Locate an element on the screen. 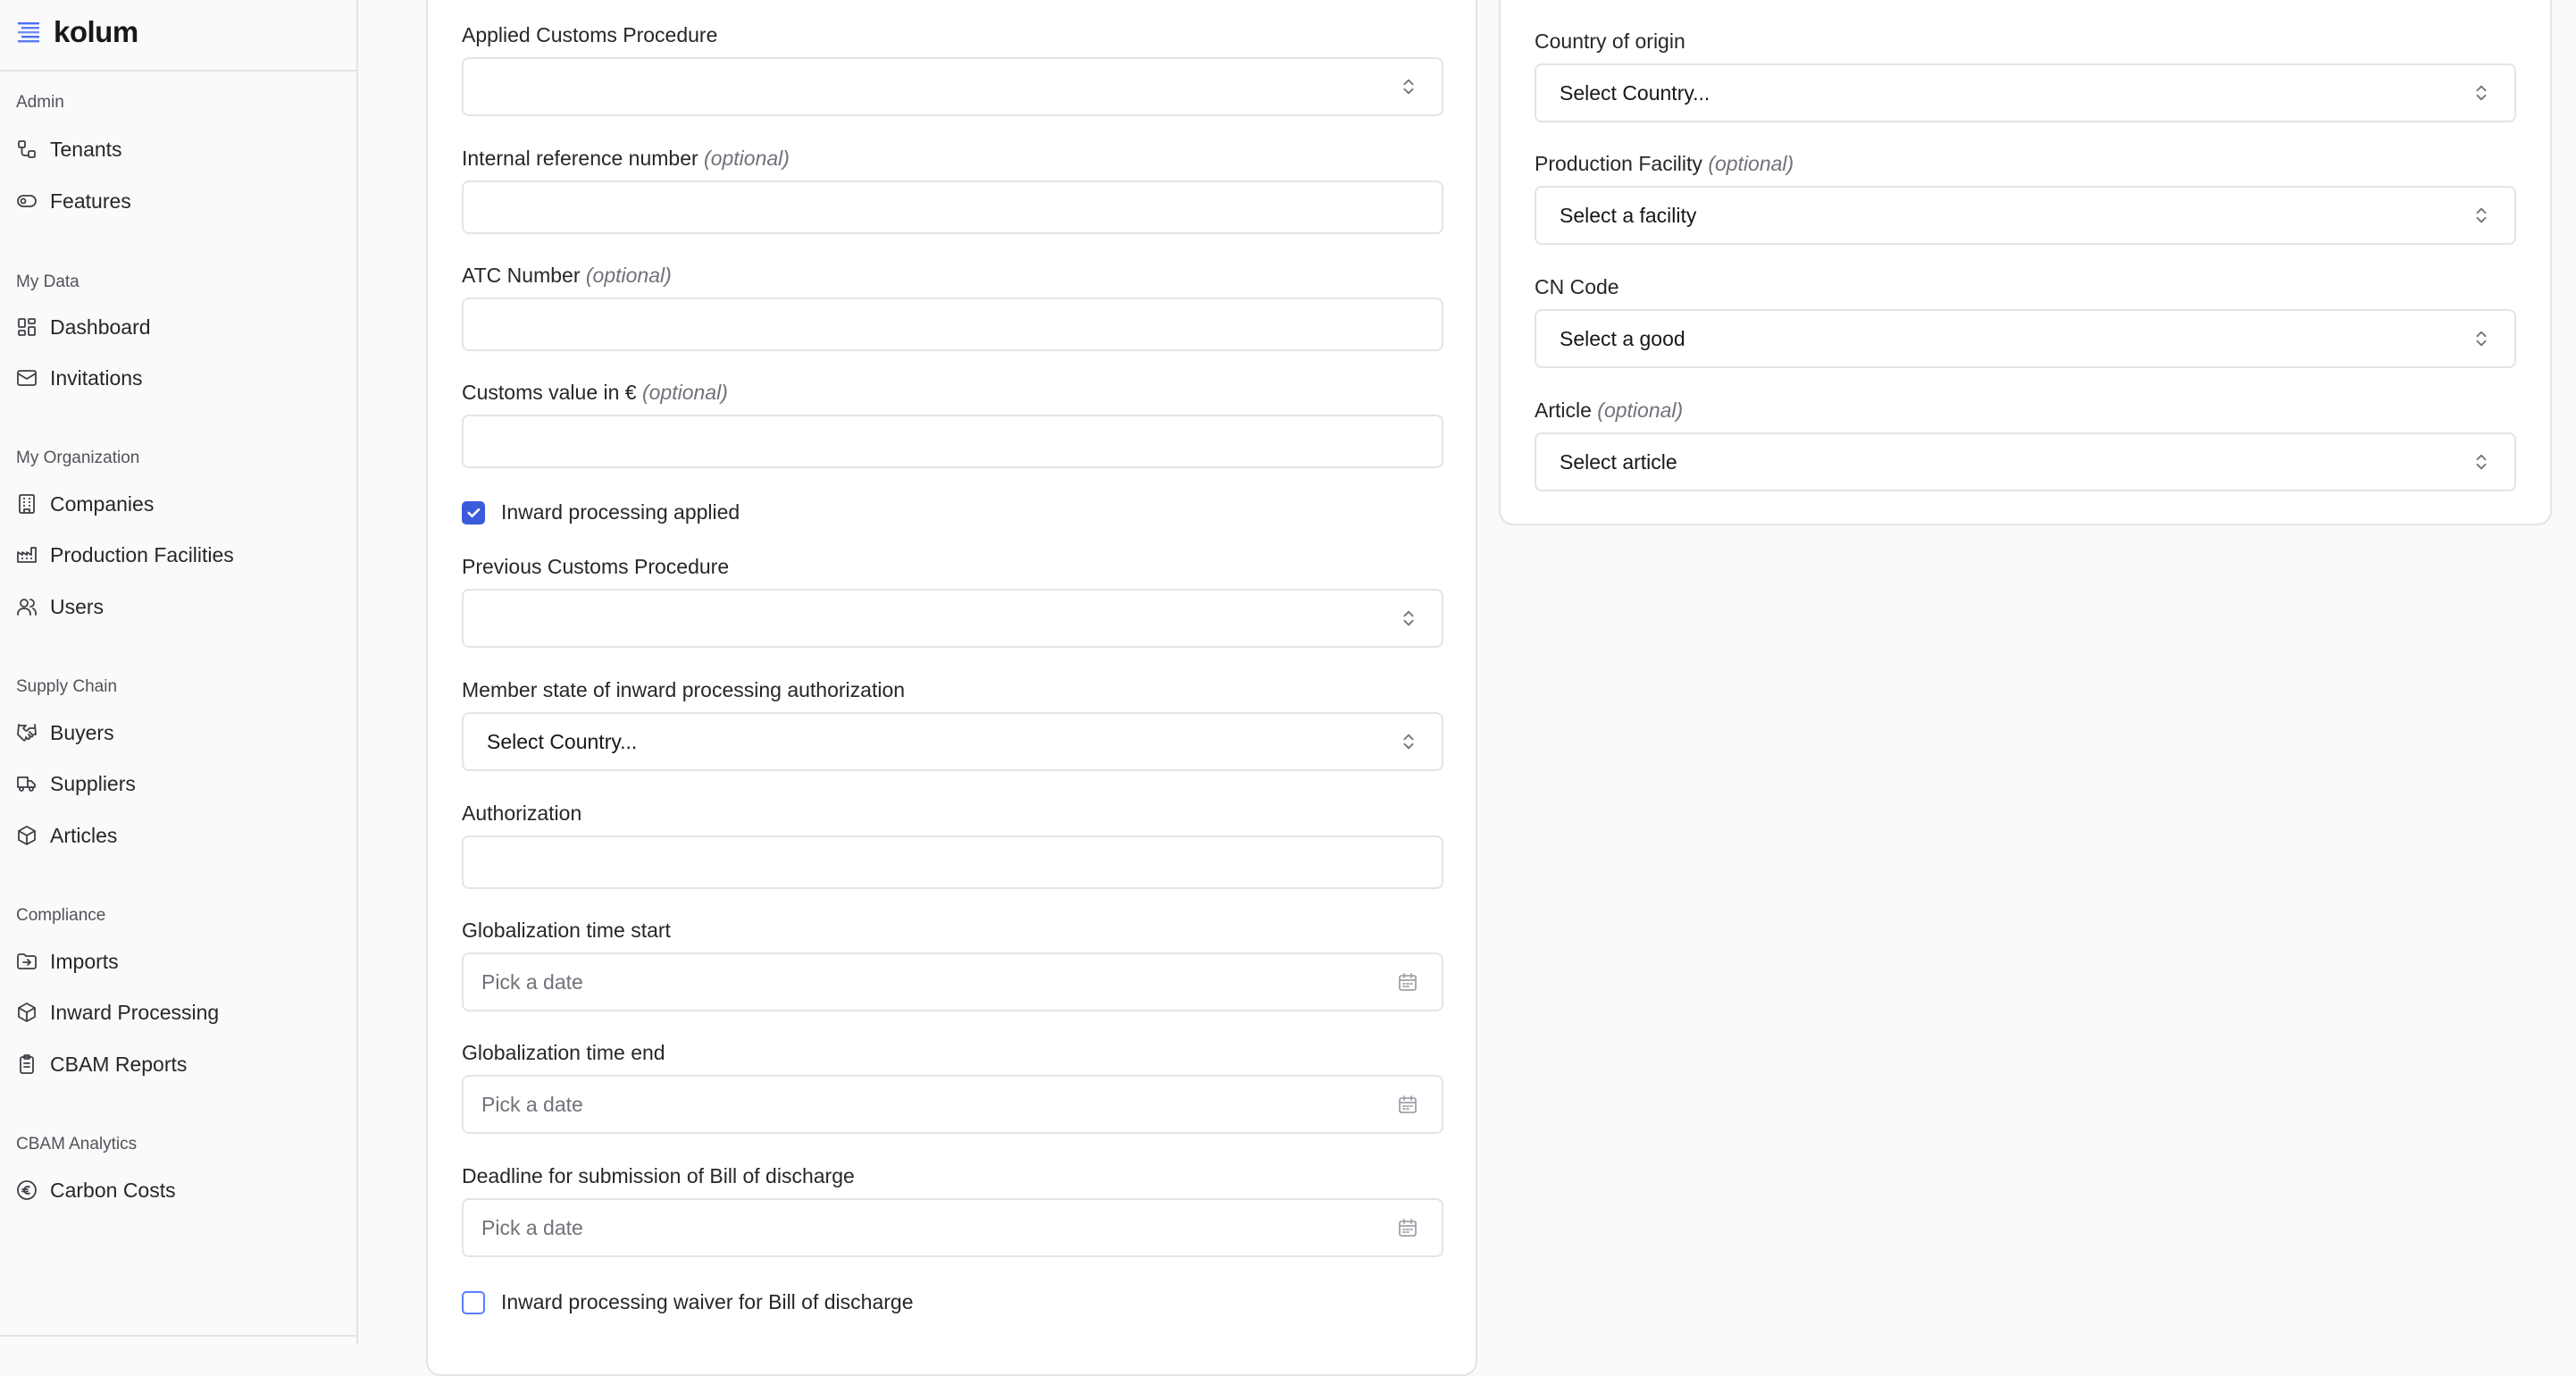 The image size is (2576, 1376). checkbox-checked is located at coordinates (474, 512).